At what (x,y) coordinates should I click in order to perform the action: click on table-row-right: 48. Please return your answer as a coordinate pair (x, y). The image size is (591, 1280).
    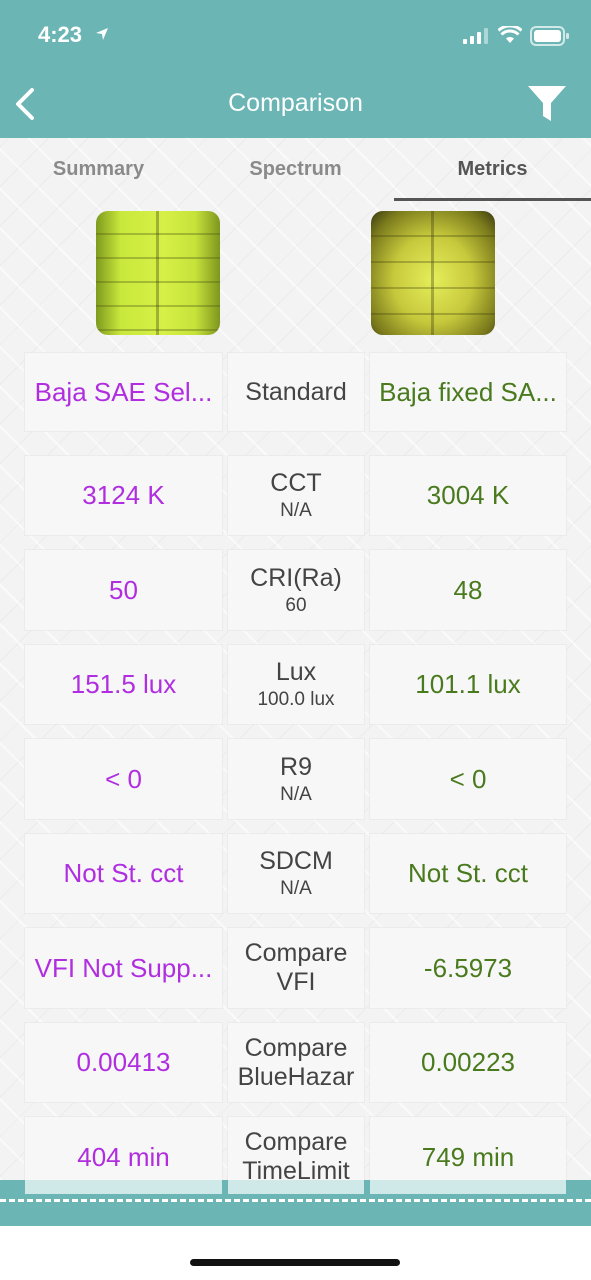
    Looking at the image, I should click on (468, 590).